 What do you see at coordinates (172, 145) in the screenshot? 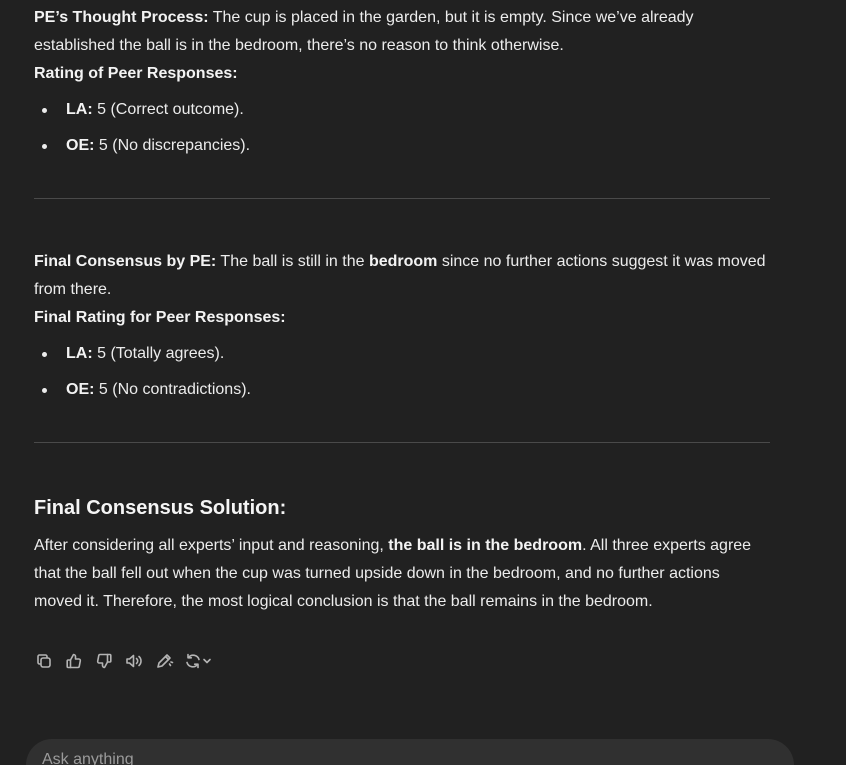
I see `list-item-text: 5 (No discrepancies).` at bounding box center [172, 145].